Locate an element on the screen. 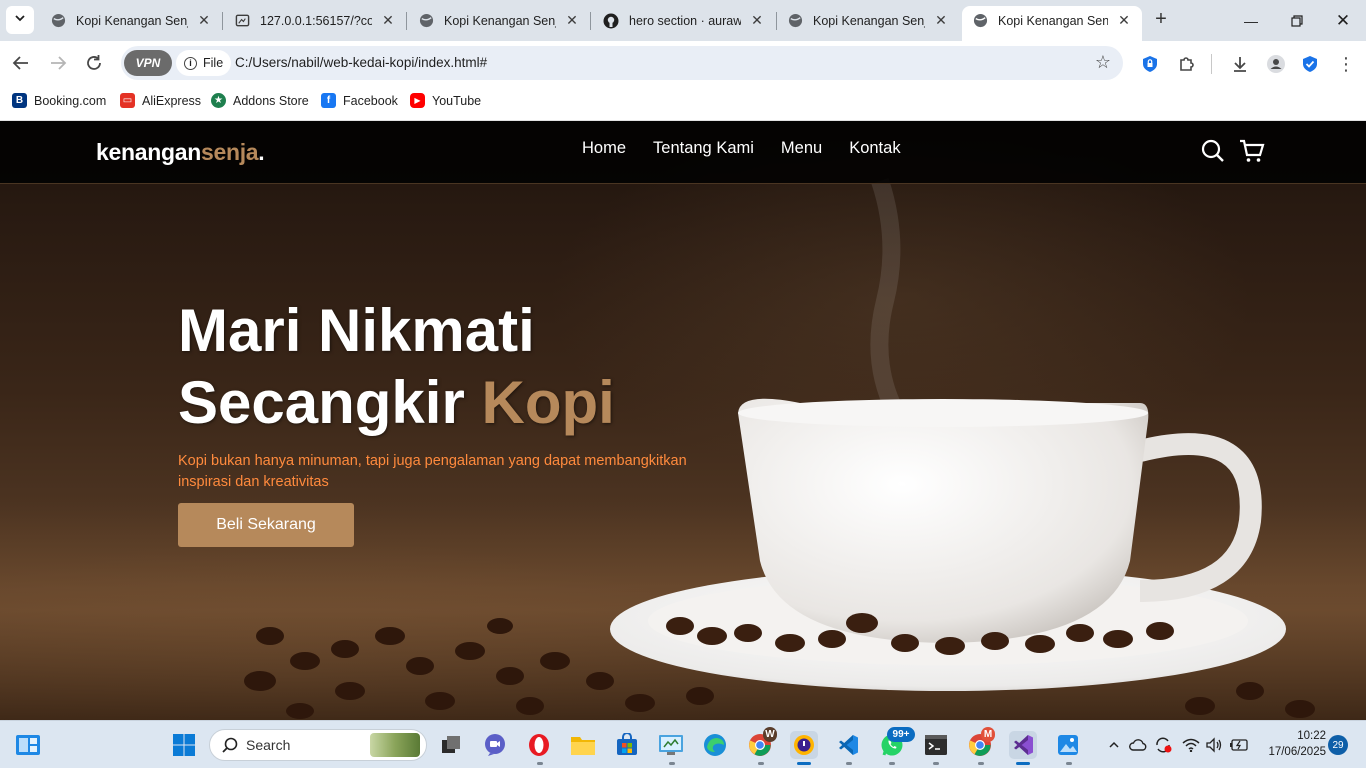 The width and height of the screenshot is (1366, 768). aliexpress-icon: ▭ is located at coordinates (127, 100).